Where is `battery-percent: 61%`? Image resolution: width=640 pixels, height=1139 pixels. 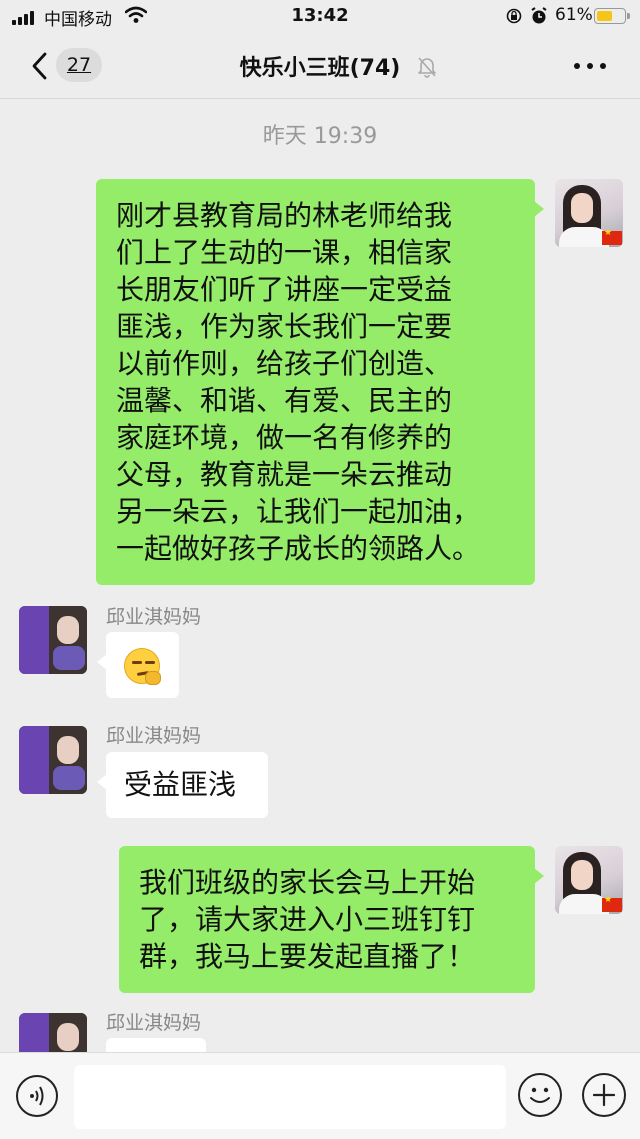
battery-percent: 61% is located at coordinates (574, 15).